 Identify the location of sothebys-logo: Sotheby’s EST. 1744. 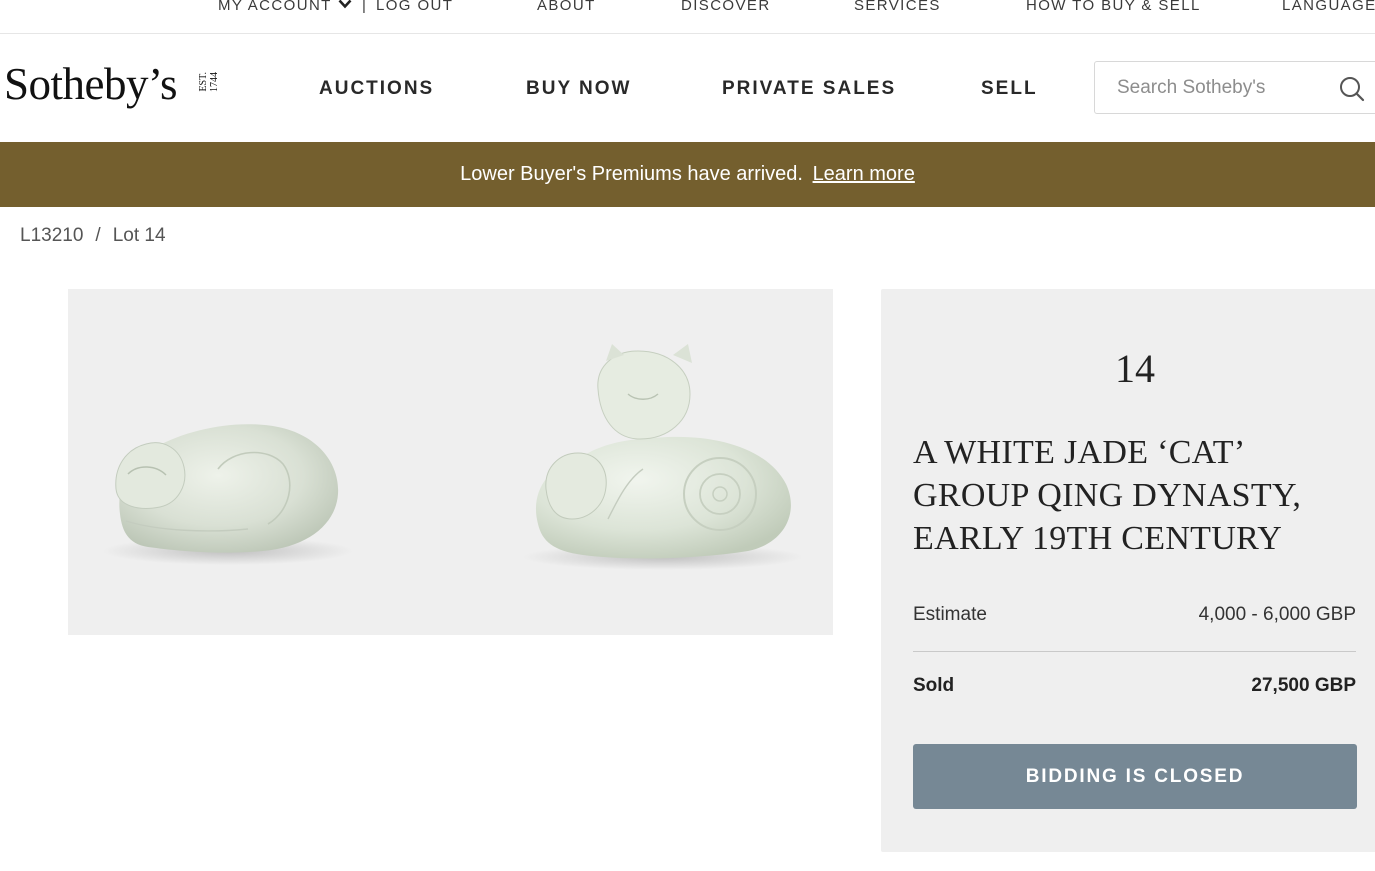
(112, 84).